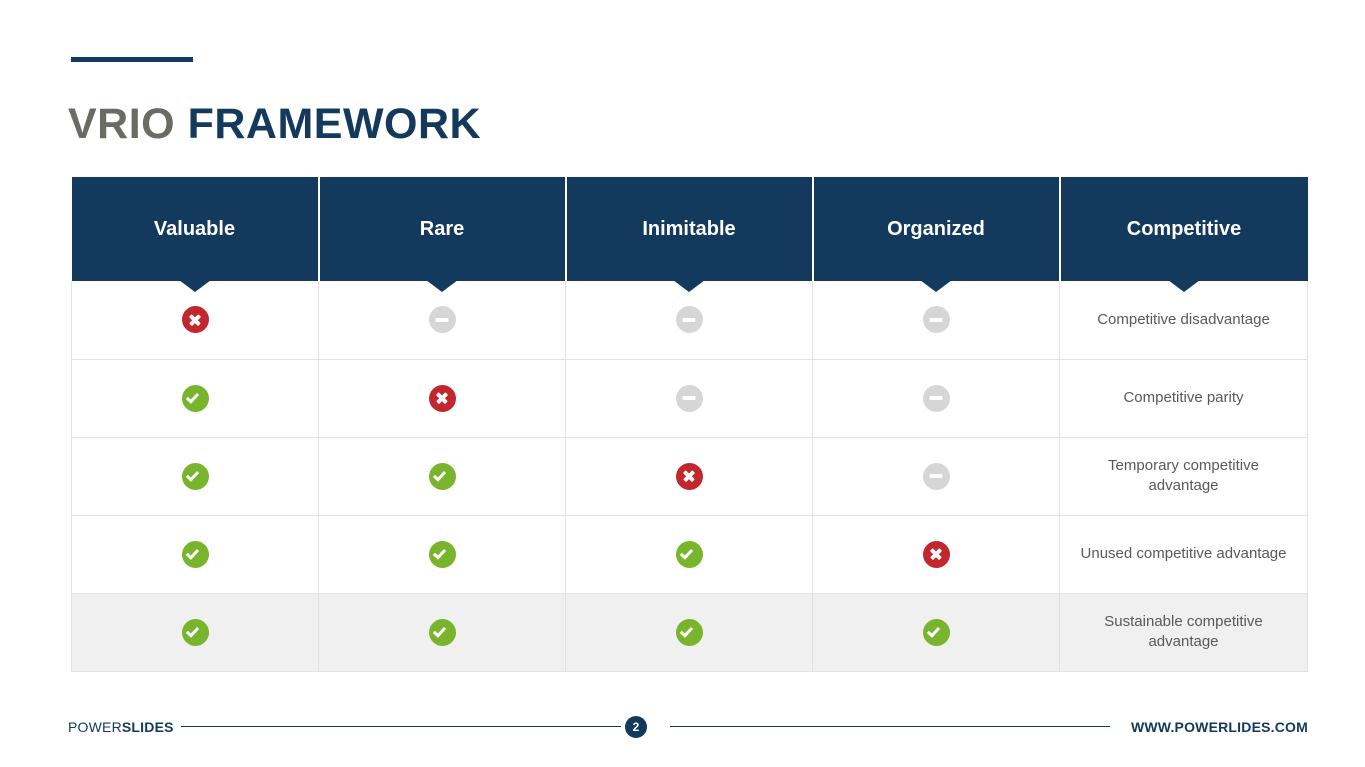  Describe the element at coordinates (401, 726) in the screenshot. I see `footer-divider-left` at that location.